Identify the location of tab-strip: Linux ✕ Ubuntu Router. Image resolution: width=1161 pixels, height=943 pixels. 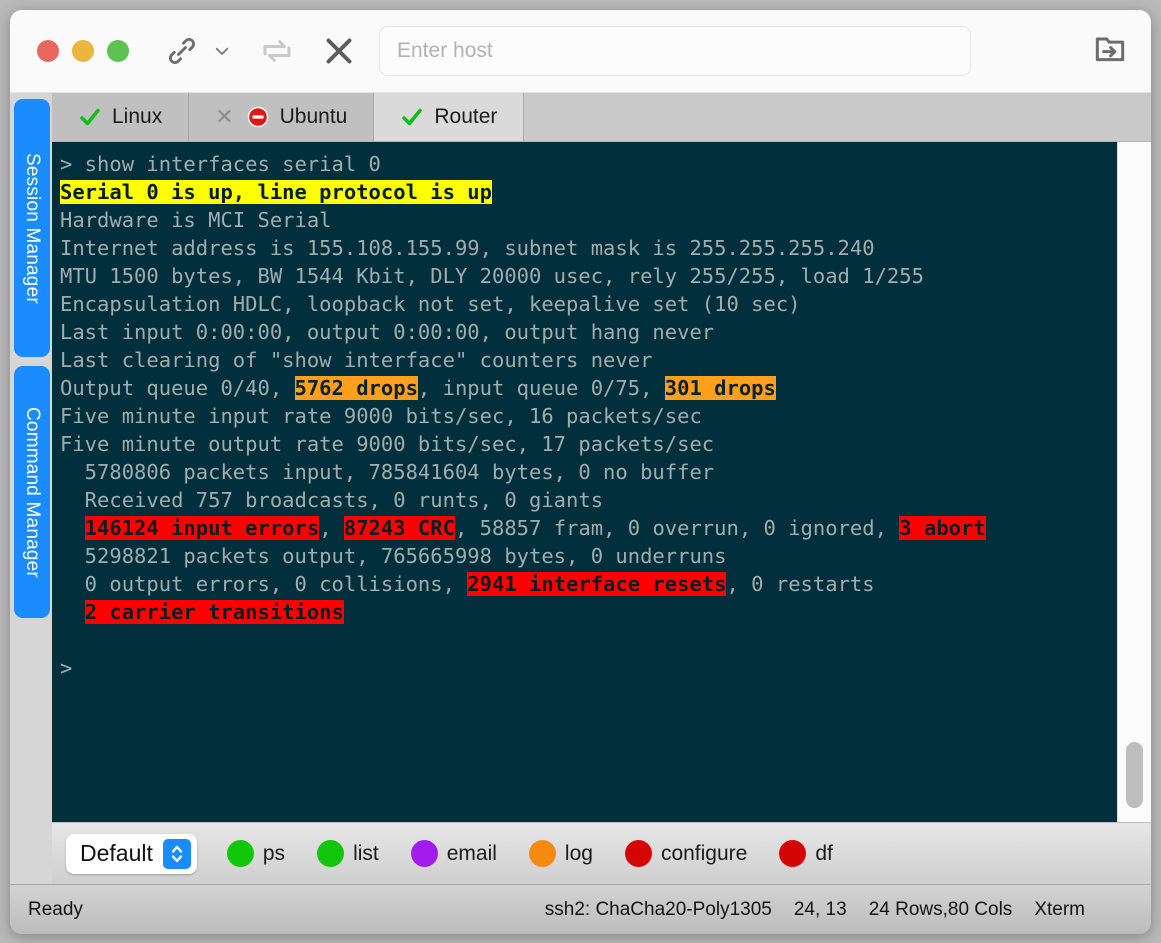
(601, 117).